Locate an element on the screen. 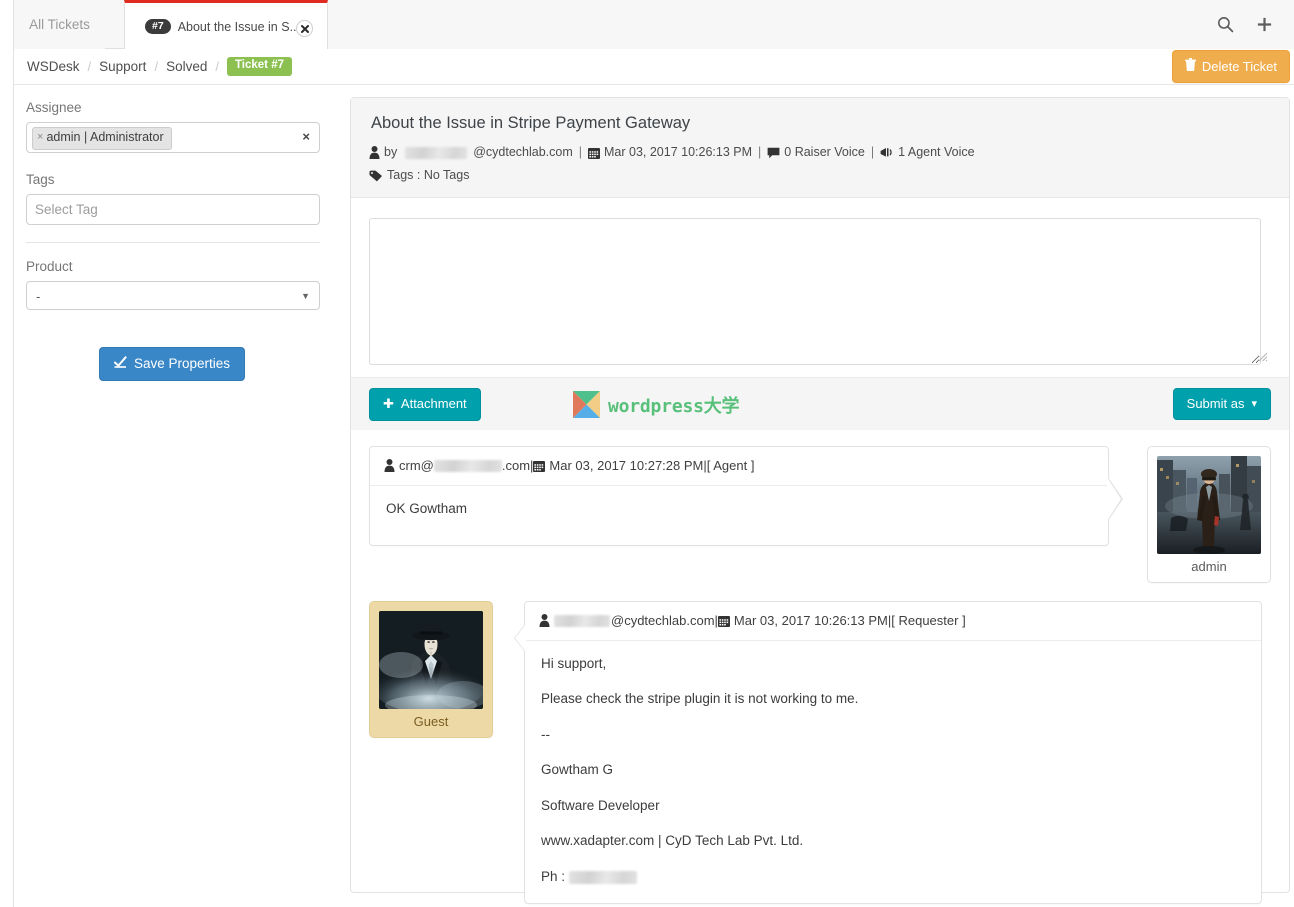 The height and width of the screenshot is (907, 1294). ticket-tags-row: Tags : No Tags is located at coordinates (820, 175).